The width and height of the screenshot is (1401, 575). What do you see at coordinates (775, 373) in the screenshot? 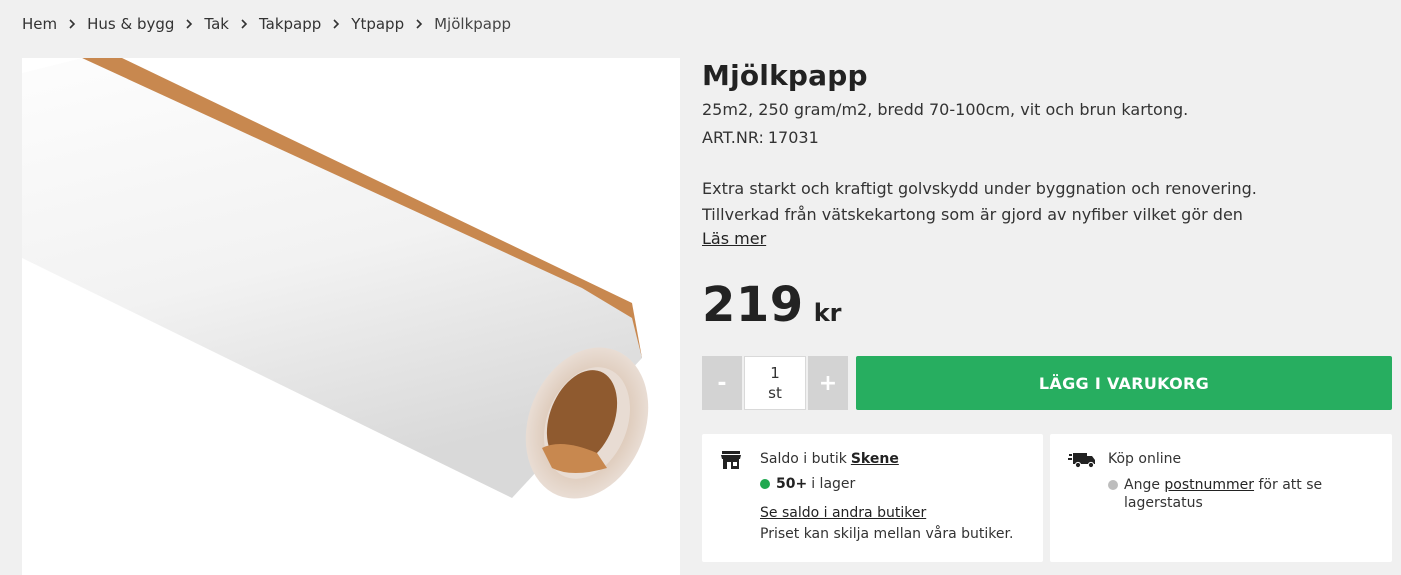
I see `quantity-value: 1` at bounding box center [775, 373].